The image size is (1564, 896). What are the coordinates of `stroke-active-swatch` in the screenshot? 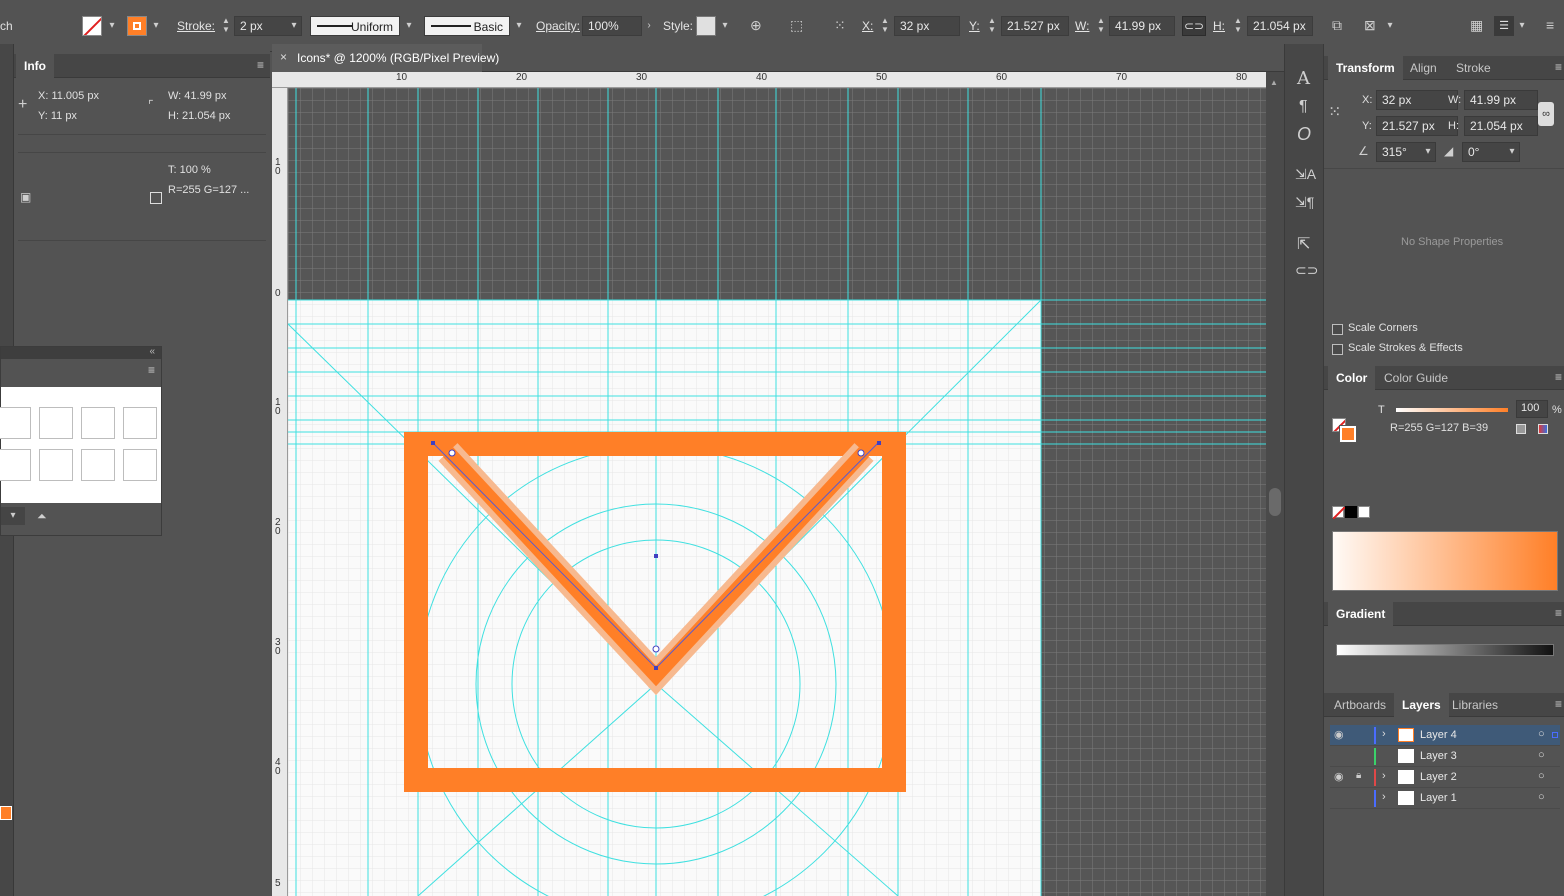 It's located at (1348, 434).